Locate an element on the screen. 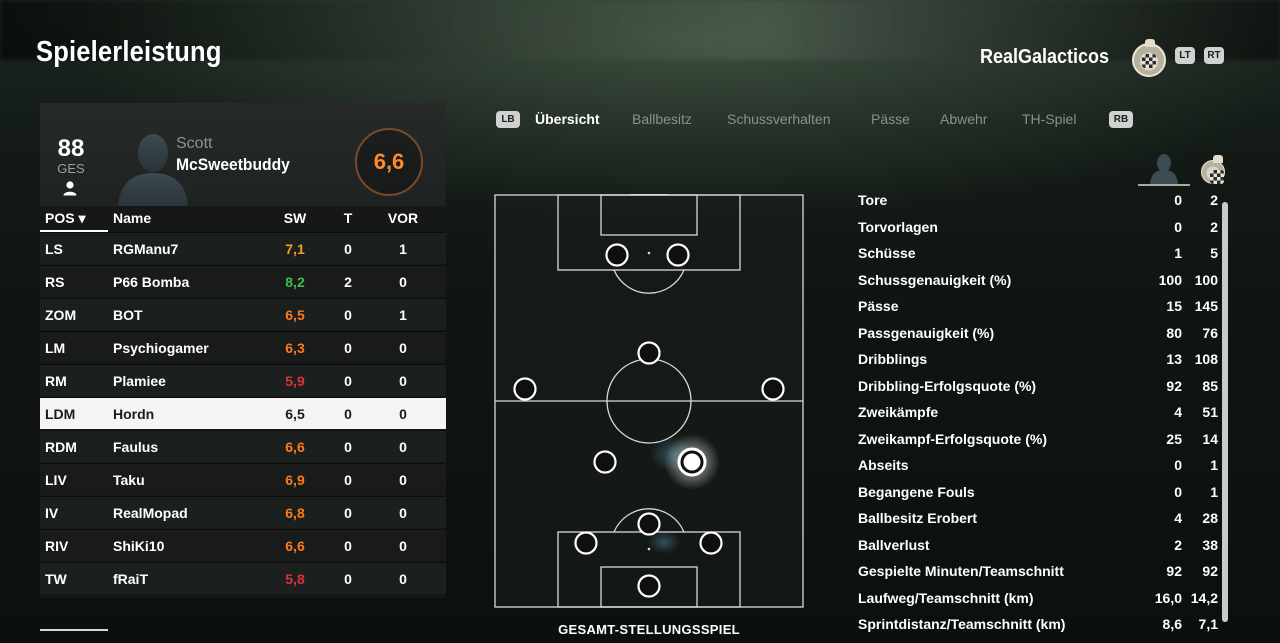 The height and width of the screenshot is (643, 1280). table-row: RIV ShiKi10 6,6 0 0 is located at coordinates (243, 545).